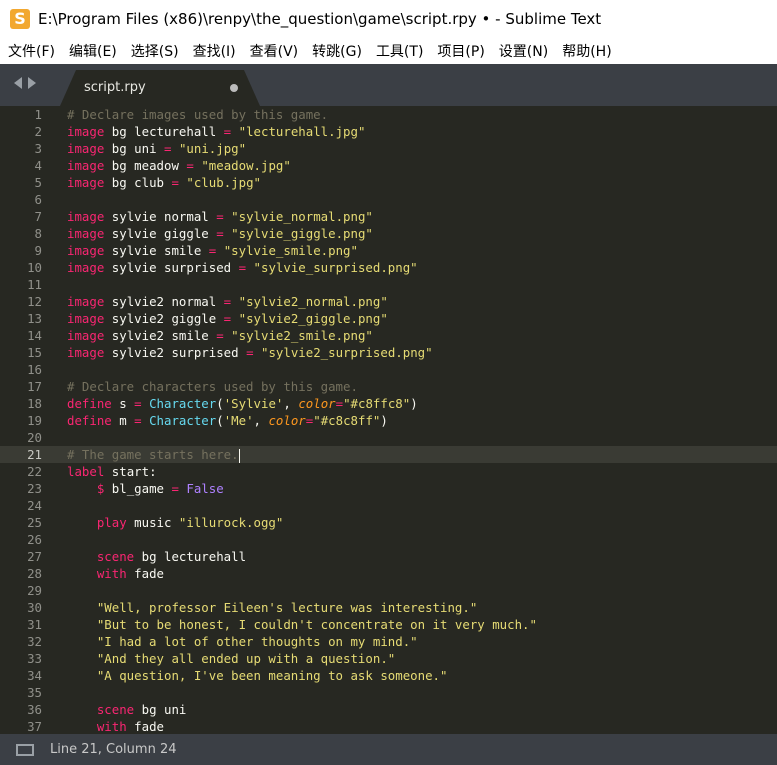 This screenshot has height=765, width=777. Describe the element at coordinates (38, 233) in the screenshot. I see `line-number: 8` at that location.